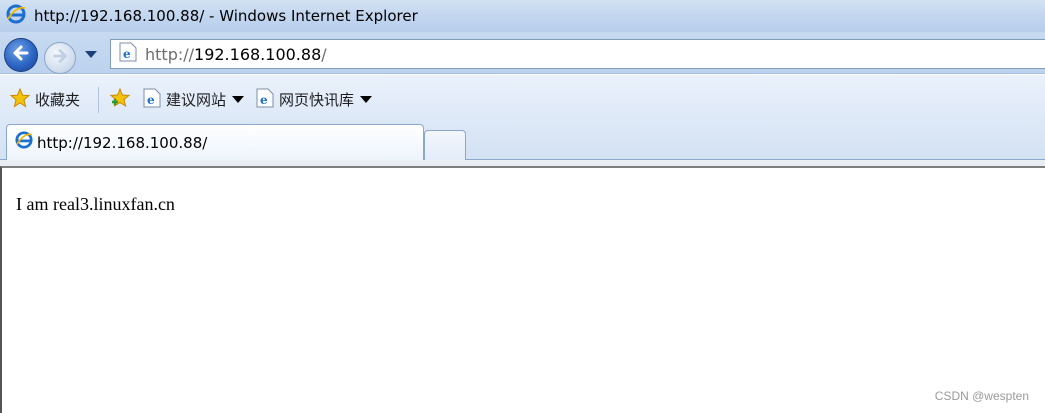 The image size is (1045, 413). Describe the element at coordinates (99, 99) in the screenshot. I see `favorites-separator` at that location.